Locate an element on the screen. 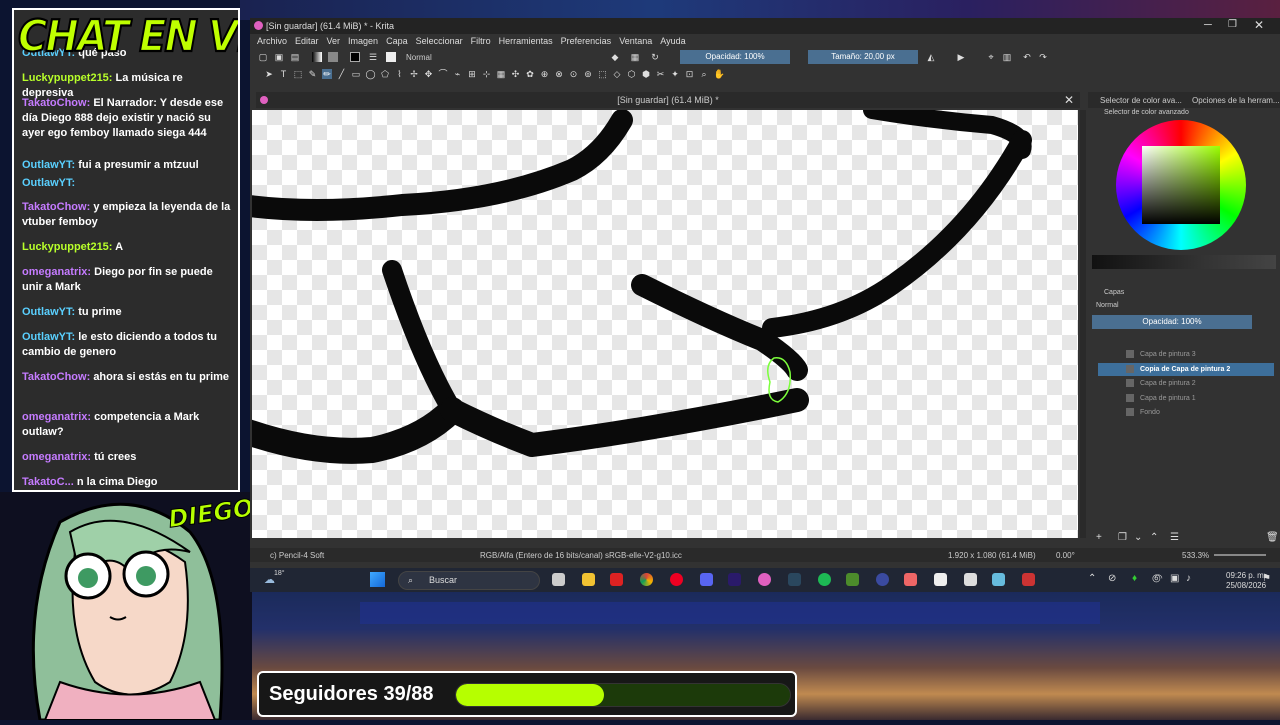 The width and height of the screenshot is (1280, 725). undo-icon: ↶ is located at coordinates (1027, 57).